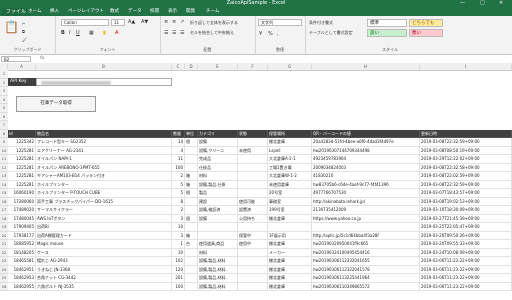 This screenshot has height=300, width=512. Describe the element at coordinates (85, 22) in the screenshot. I see `font-name-select: Calibri` at that location.